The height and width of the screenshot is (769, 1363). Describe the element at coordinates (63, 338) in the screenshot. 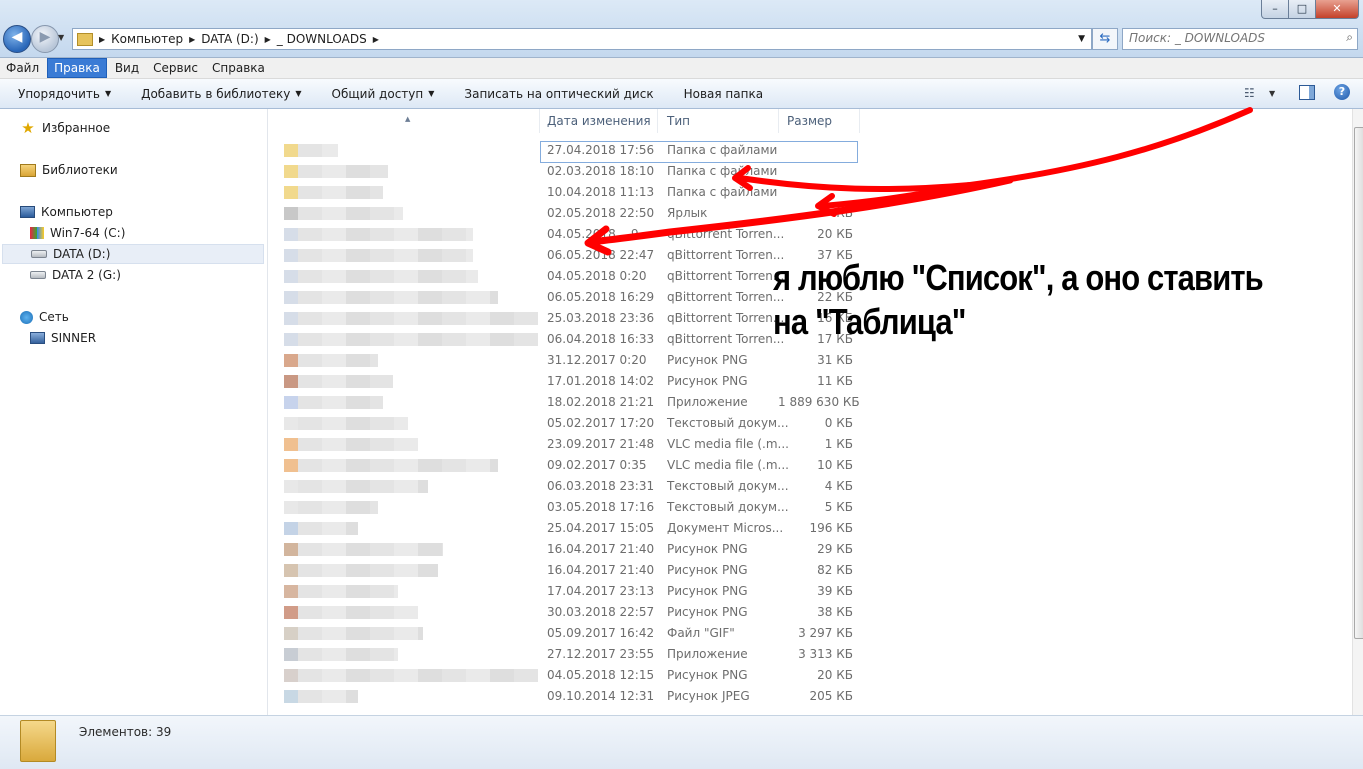

I see `nav-network-pc: SINNER` at that location.